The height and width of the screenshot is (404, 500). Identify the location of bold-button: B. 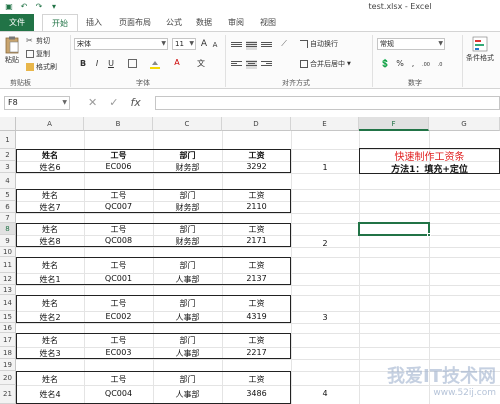
(83, 64).